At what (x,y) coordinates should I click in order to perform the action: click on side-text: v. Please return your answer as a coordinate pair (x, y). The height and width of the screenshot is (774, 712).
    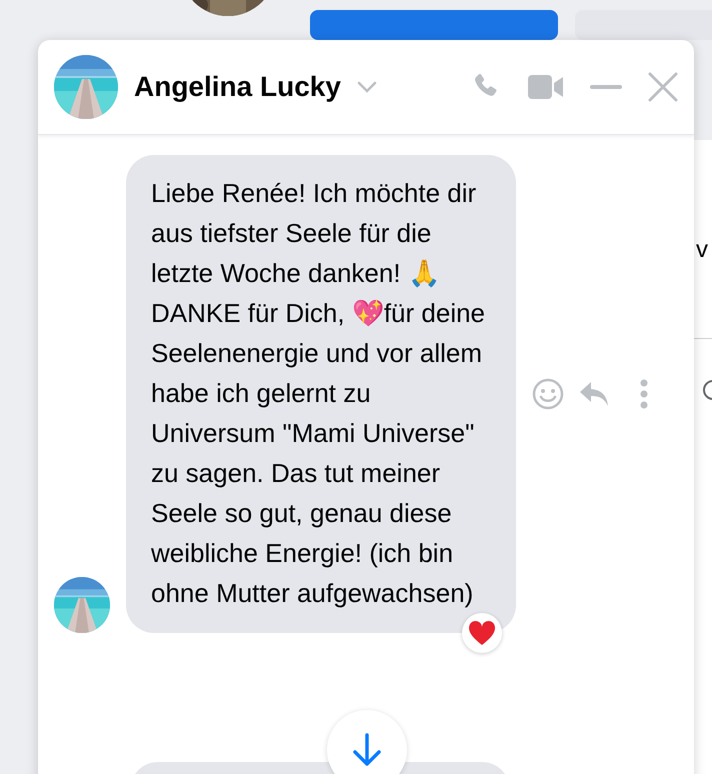
    Looking at the image, I should click on (702, 250).